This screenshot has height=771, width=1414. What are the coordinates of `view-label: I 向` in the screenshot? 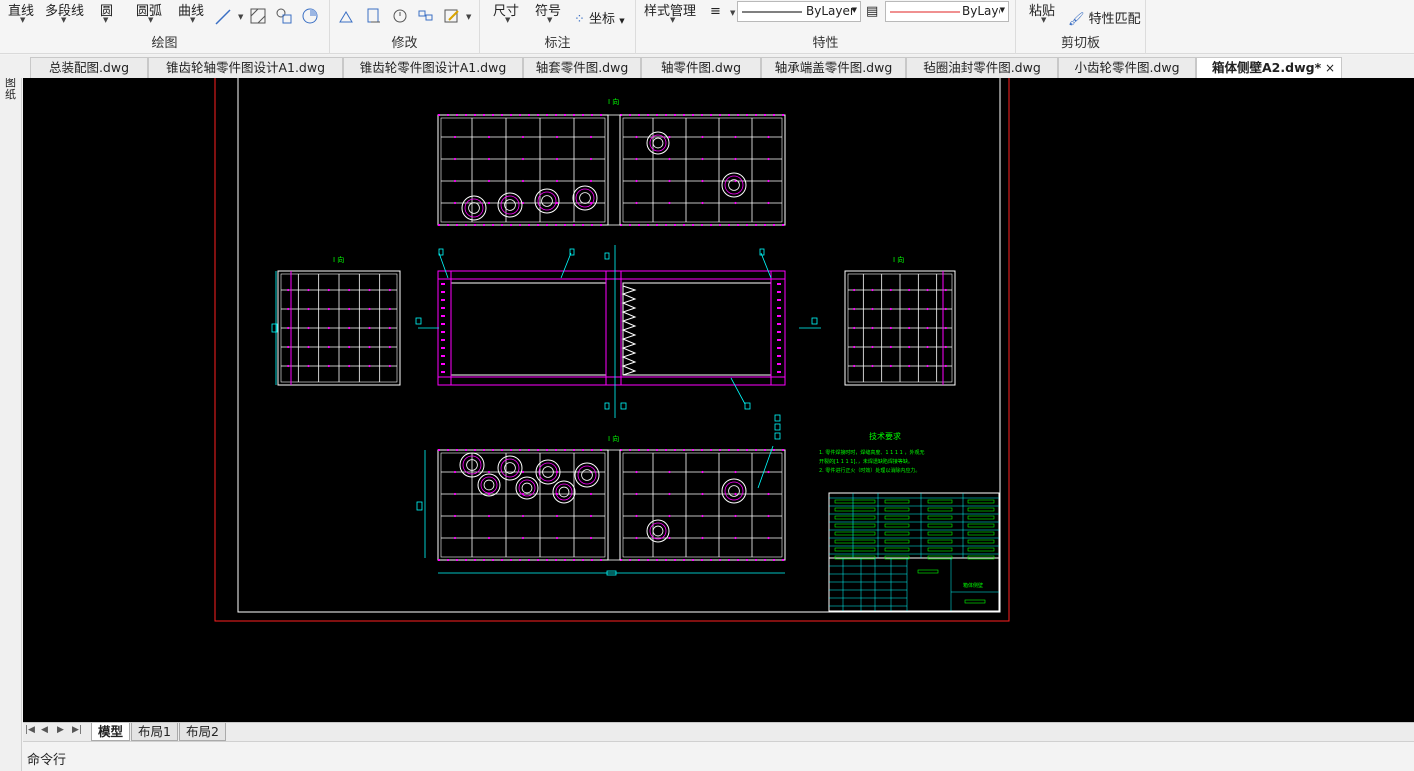 It's located at (613, 101).